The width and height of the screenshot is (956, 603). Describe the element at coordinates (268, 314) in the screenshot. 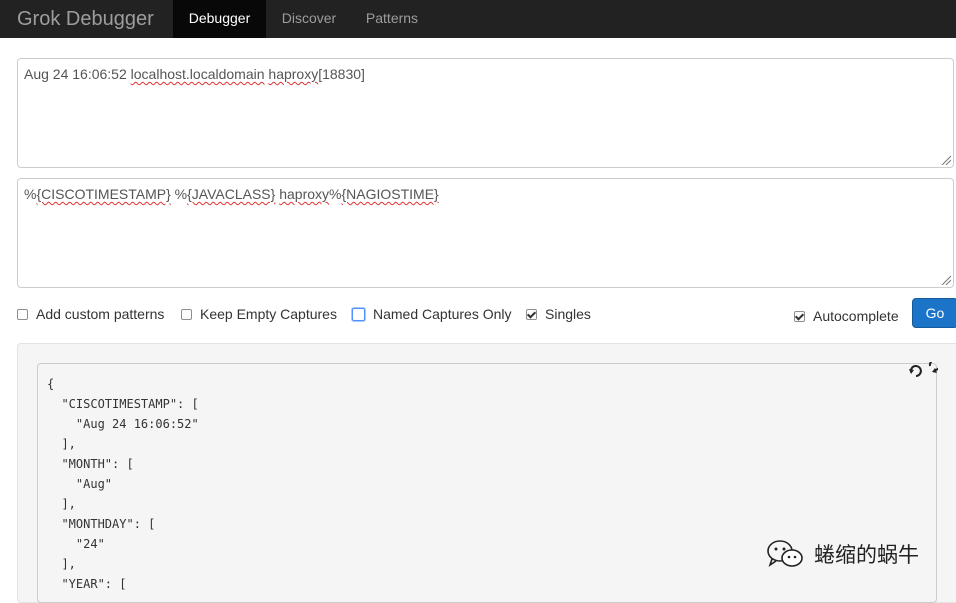

I see `keep-empty-captures-label: Keep Empty Captures` at that location.